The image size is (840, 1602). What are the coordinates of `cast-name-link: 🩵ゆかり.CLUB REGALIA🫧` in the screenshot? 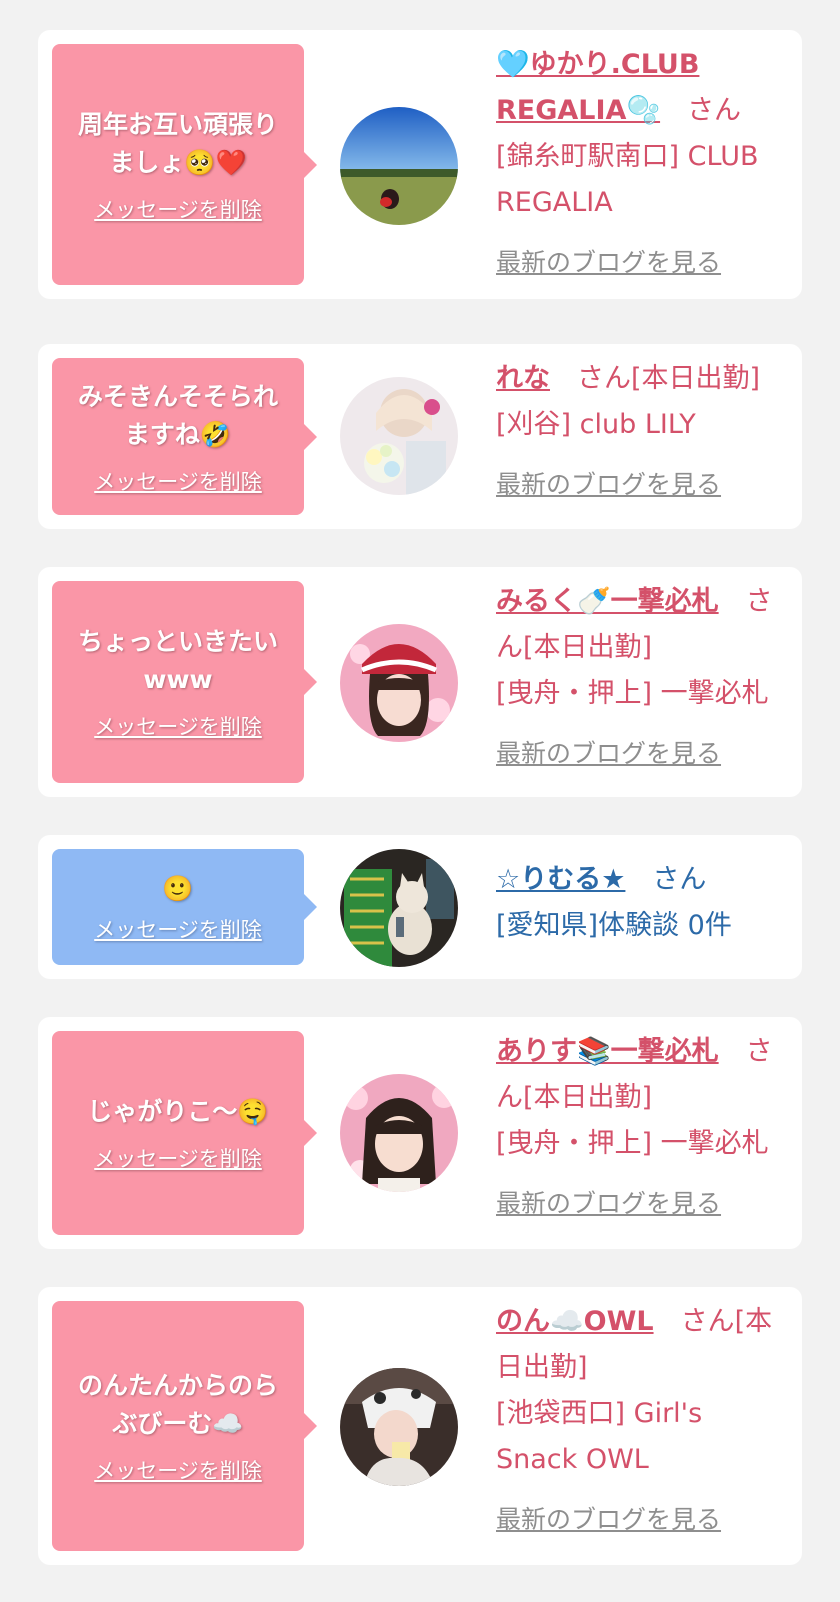 It's located at (597, 87).